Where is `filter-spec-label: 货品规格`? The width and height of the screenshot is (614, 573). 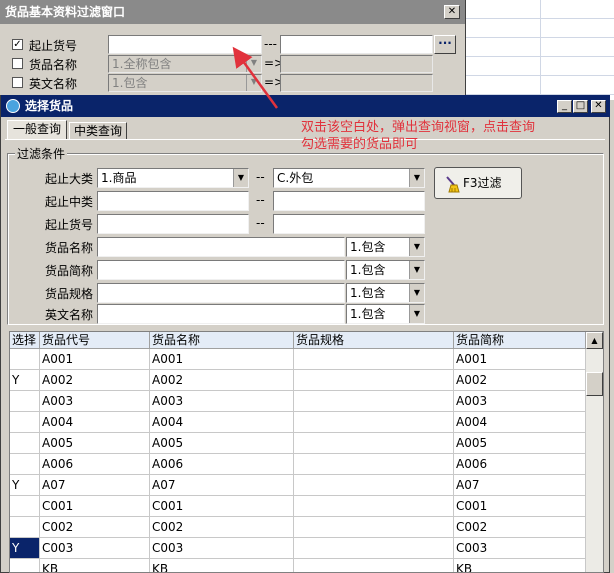
filter-spec-label: 货品规格 is located at coordinates (68, 294).